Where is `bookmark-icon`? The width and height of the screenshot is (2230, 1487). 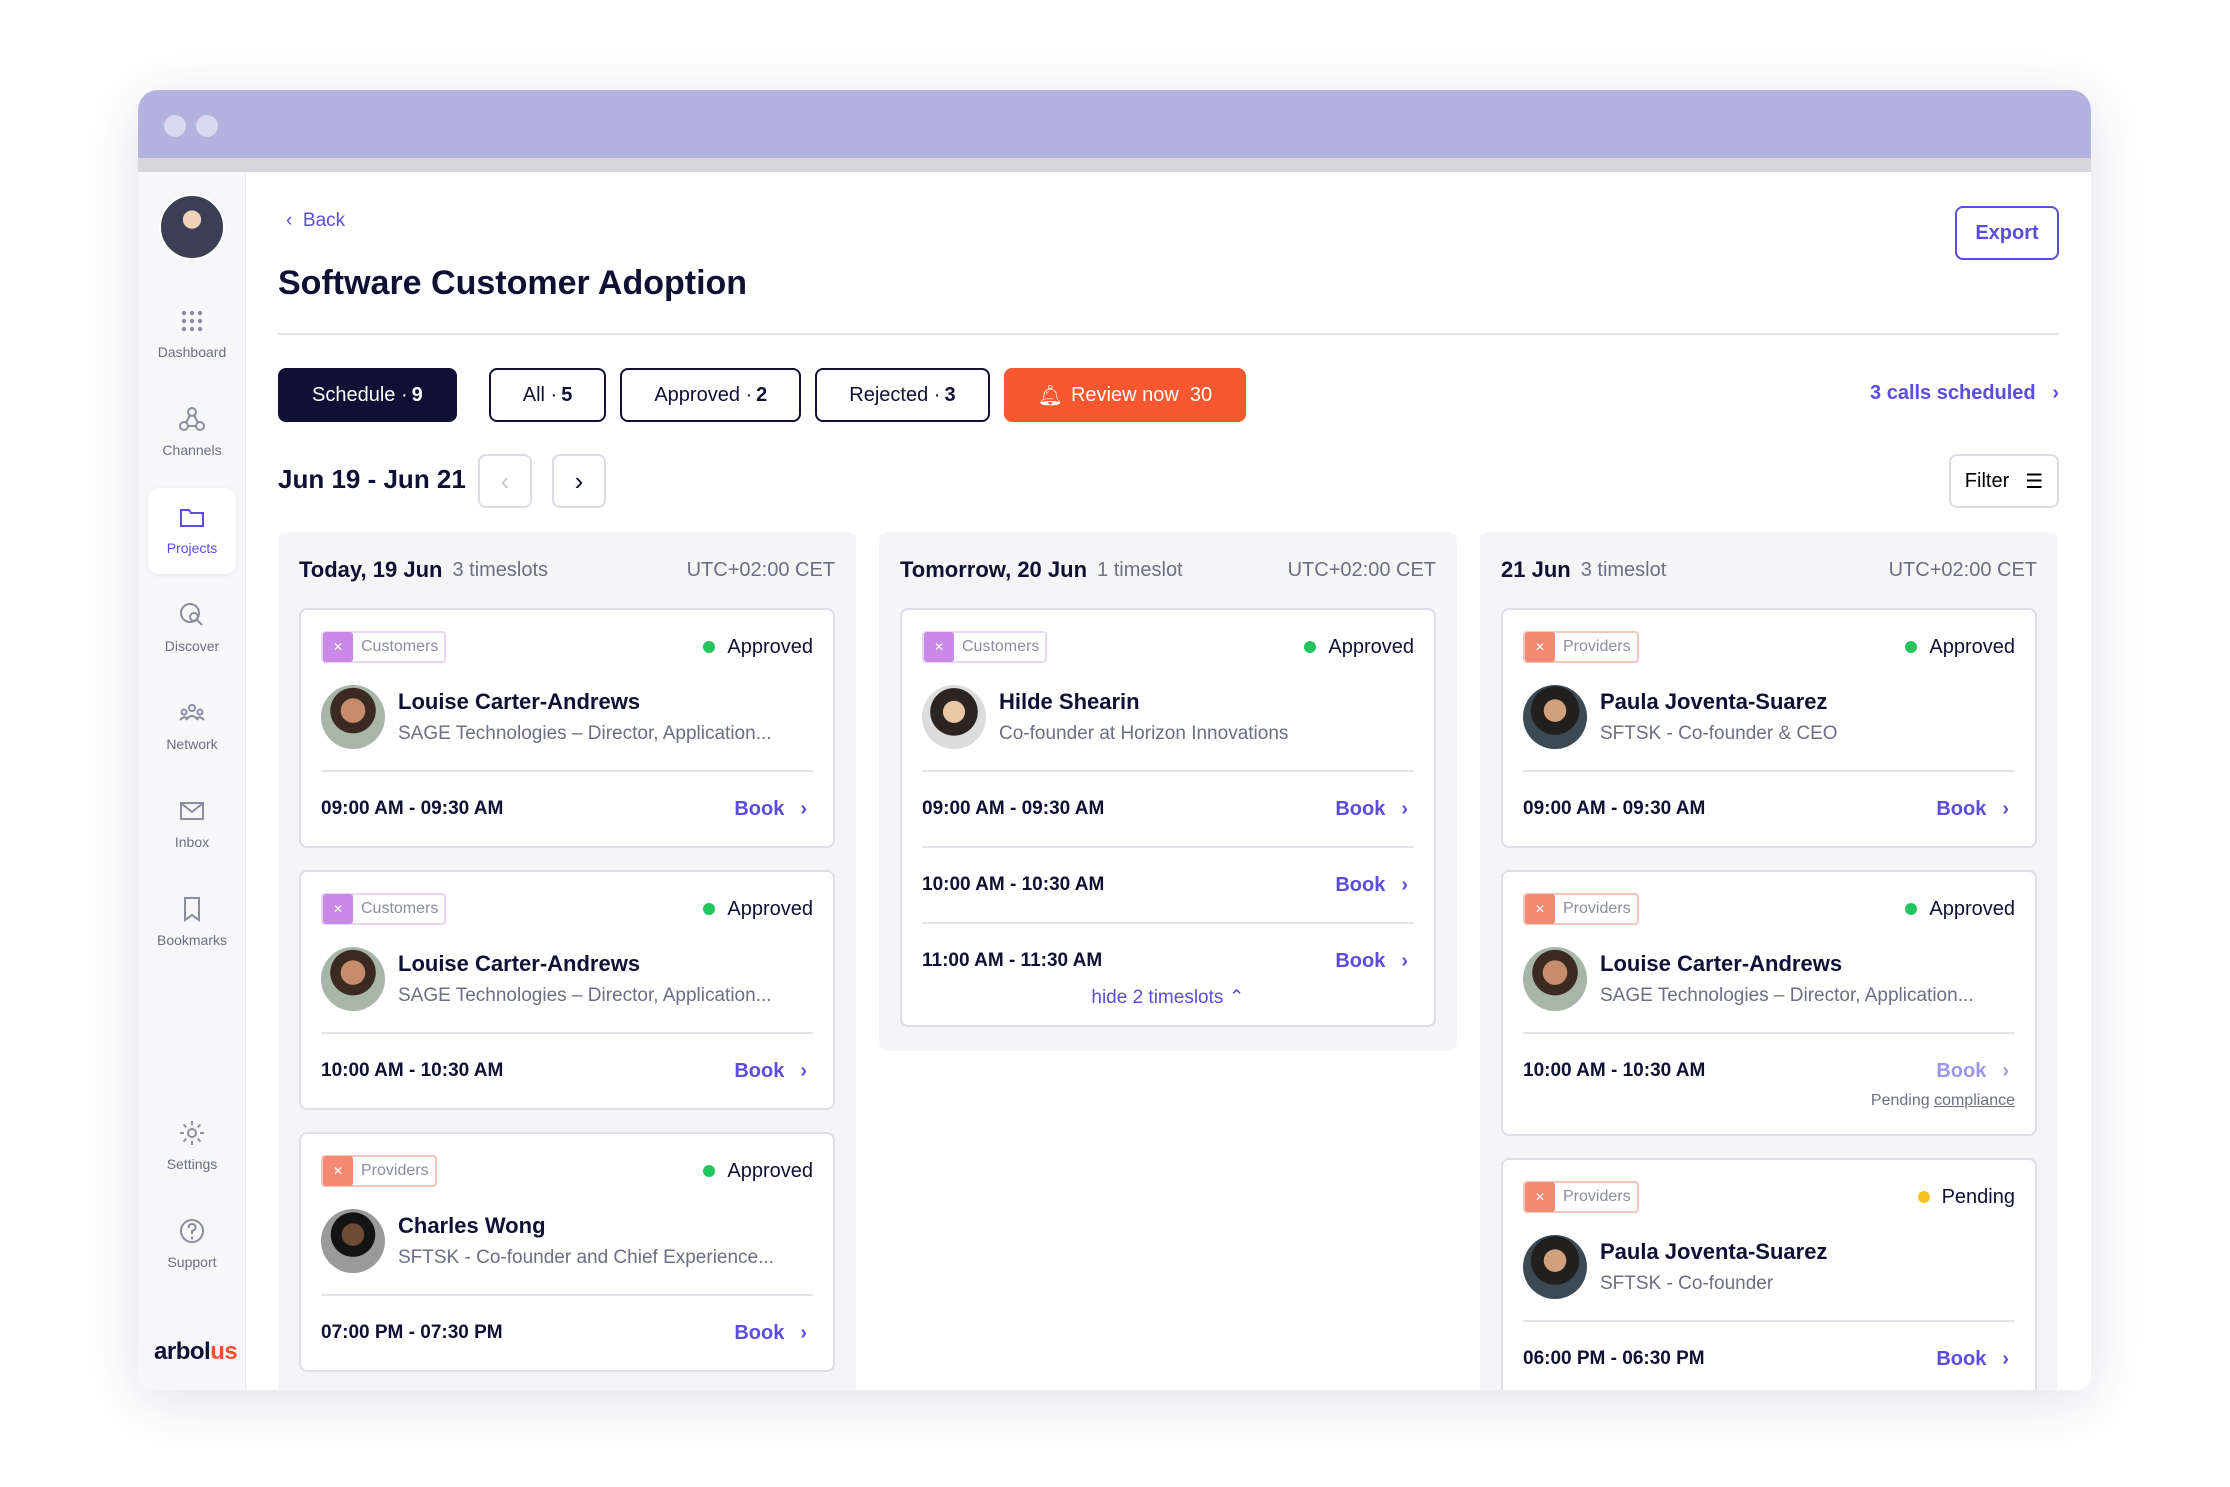
bookmark-icon is located at coordinates (192, 909).